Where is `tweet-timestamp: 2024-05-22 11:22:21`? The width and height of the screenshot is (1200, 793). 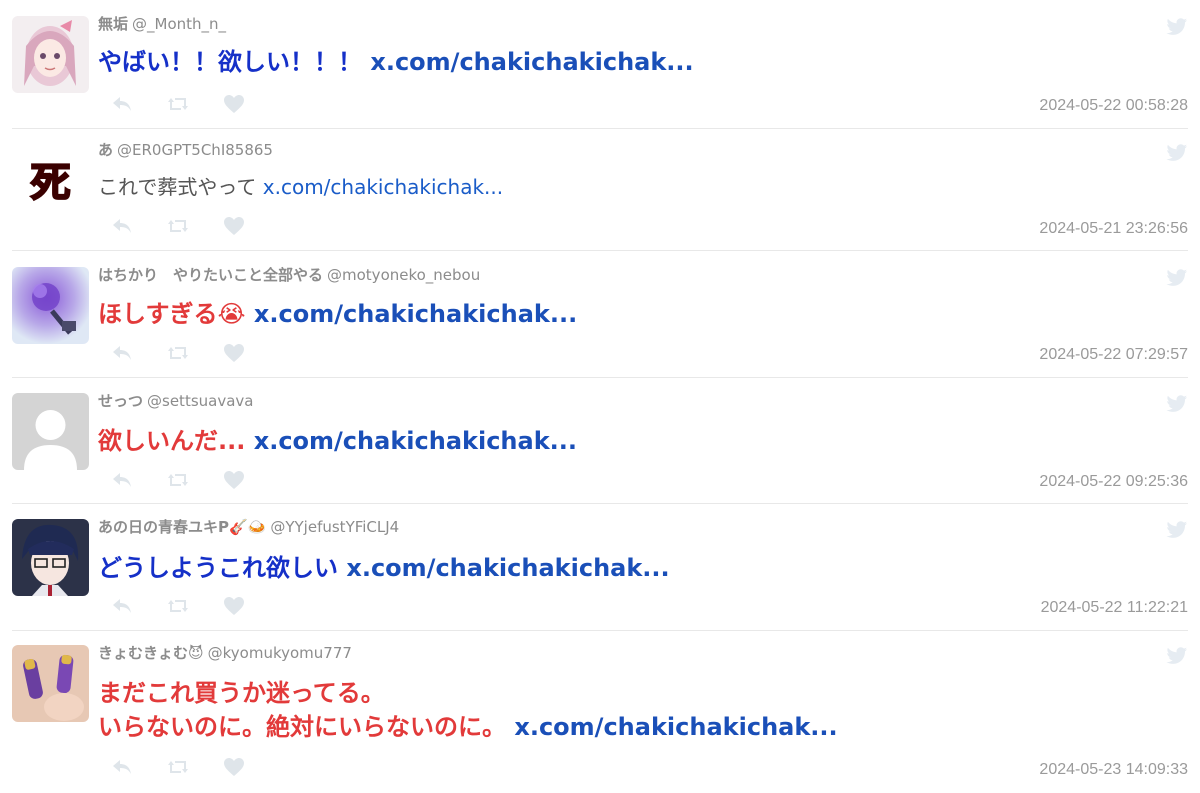
tweet-timestamp: 2024-05-22 11:22:21 is located at coordinates (1114, 608).